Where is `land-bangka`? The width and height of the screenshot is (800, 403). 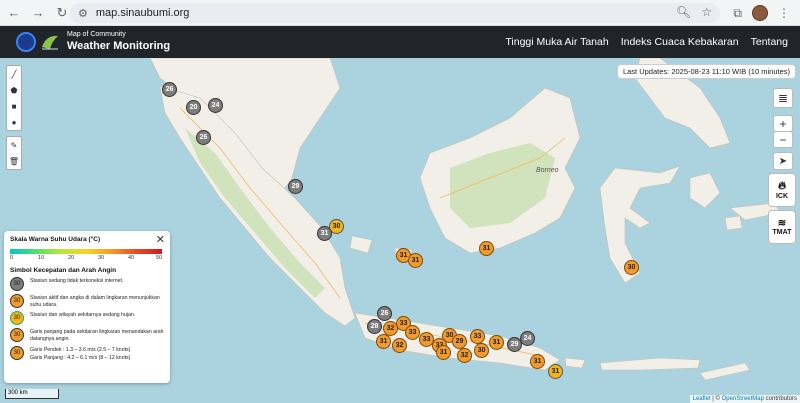
land-bangka is located at coordinates (361, 244).